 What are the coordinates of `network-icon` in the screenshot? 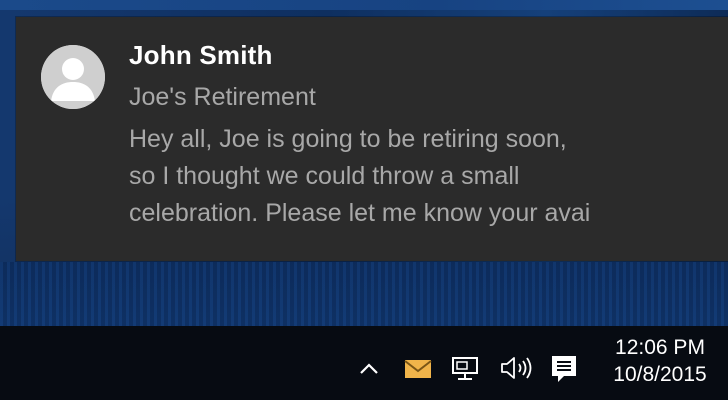 It's located at (465, 369).